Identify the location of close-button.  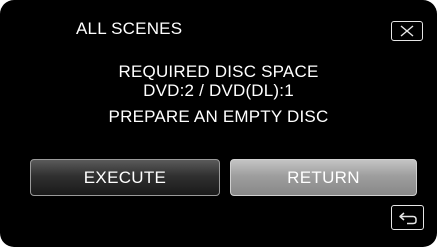
(407, 31).